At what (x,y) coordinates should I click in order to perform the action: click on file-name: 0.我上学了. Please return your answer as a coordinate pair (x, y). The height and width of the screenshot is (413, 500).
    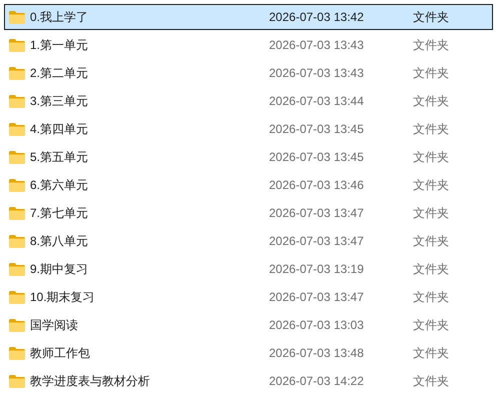
    Looking at the image, I should click on (60, 17).